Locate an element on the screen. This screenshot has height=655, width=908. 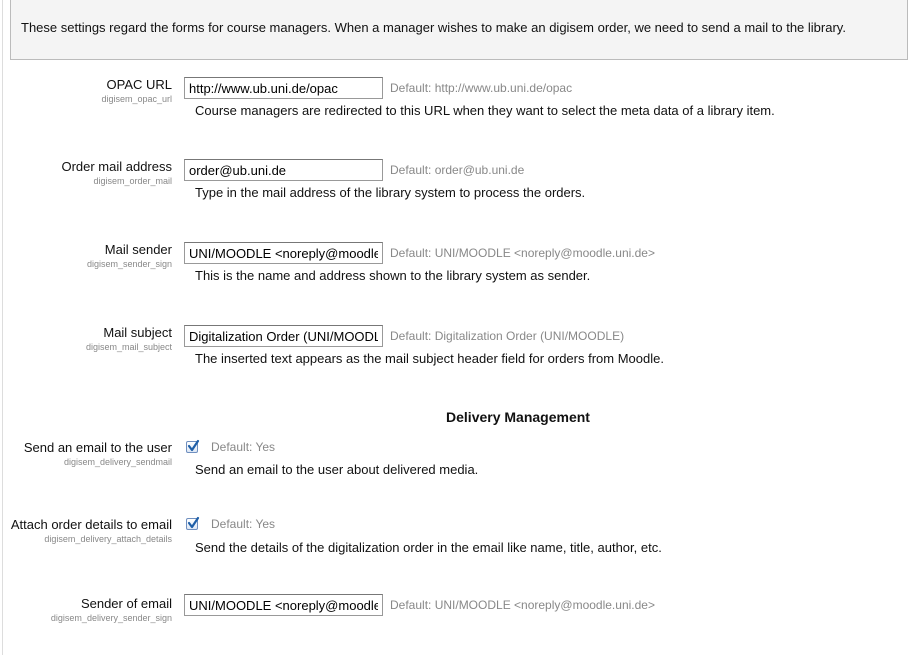
setting-label-block: OPAC URL digisem_opac_url is located at coordinates (86, 91).